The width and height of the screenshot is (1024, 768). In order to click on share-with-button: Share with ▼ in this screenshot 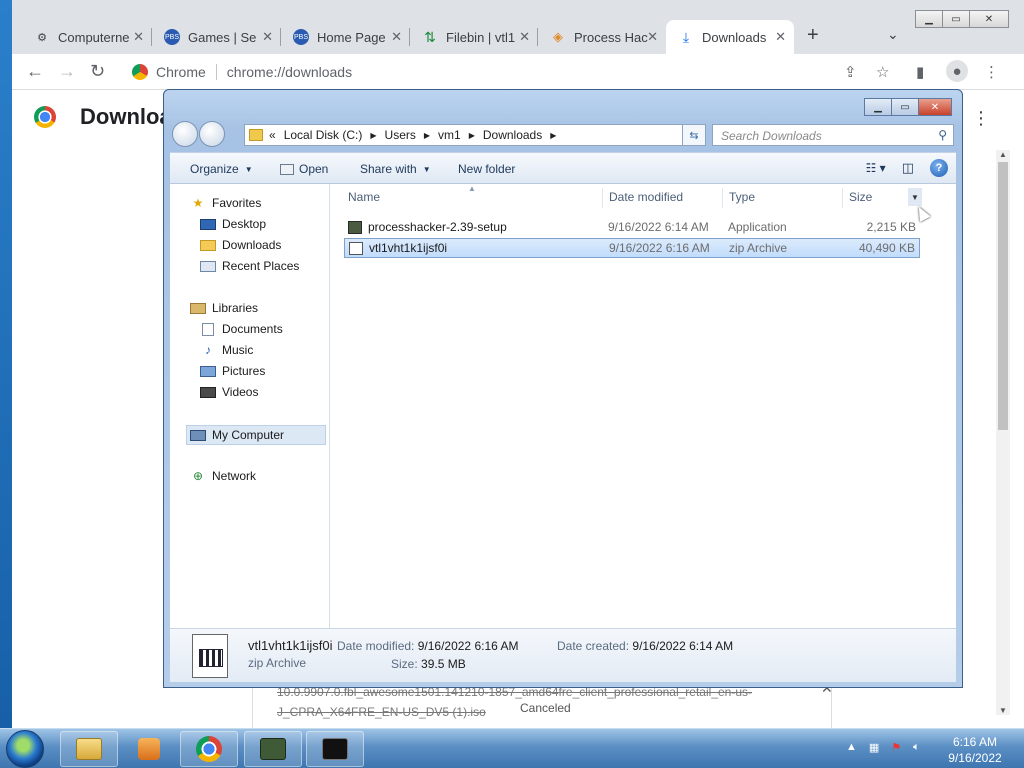, I will do `click(395, 169)`.